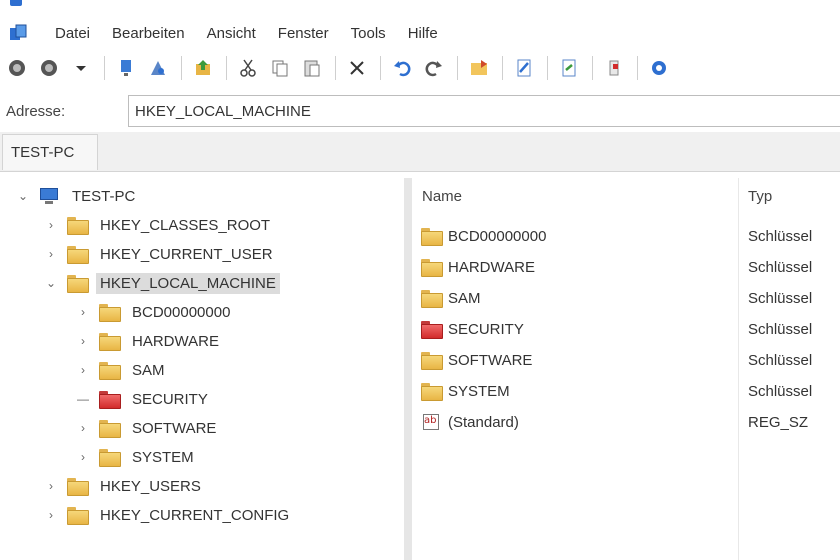 Image resolution: width=840 pixels, height=560 pixels. Describe the element at coordinates (420, 152) in the screenshot. I see `tab-strip: TEST-PC` at that location.